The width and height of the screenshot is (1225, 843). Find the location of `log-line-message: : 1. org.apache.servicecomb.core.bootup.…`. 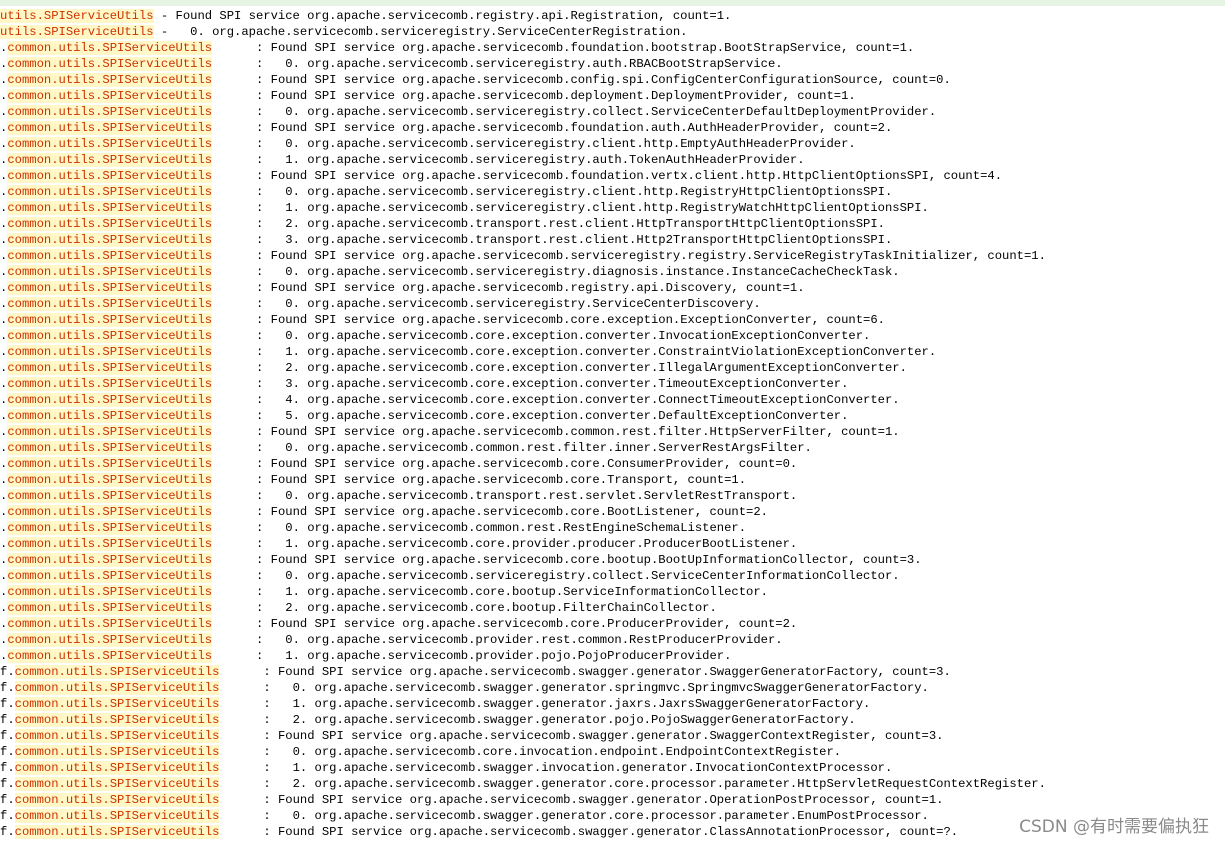

log-line-message: : 1. org.apache.servicecomb.core.bootup.… is located at coordinates (490, 592).